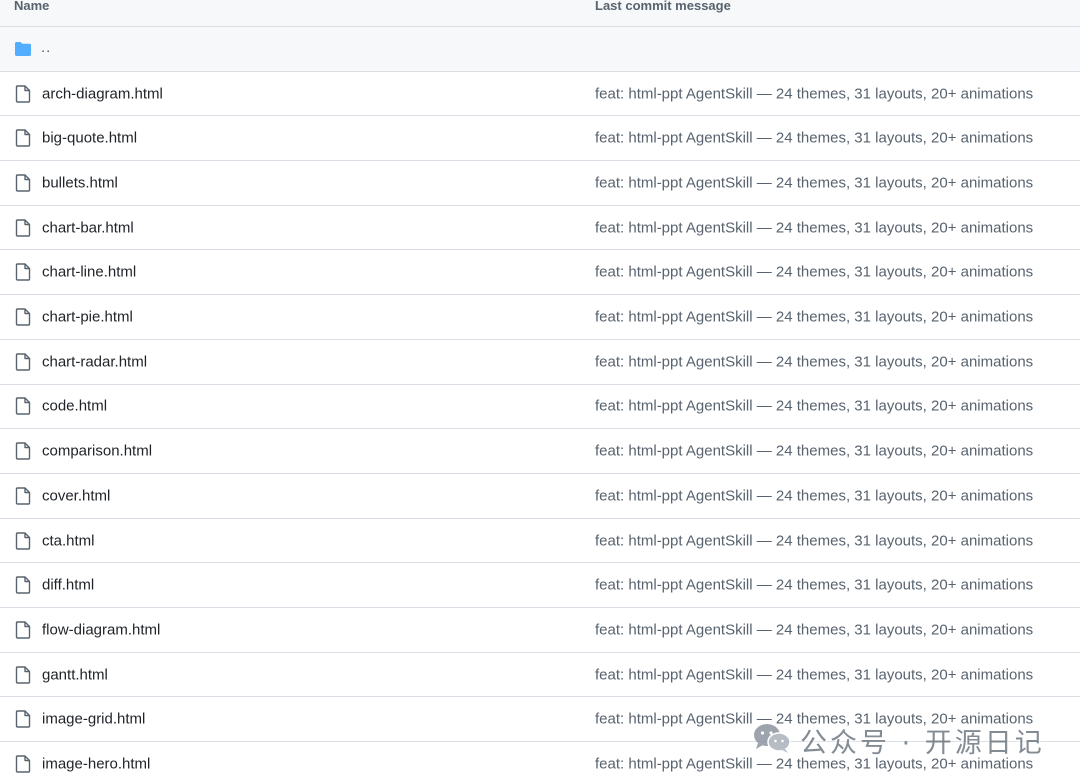  I want to click on name-column-header: Name, so click(32, 6).